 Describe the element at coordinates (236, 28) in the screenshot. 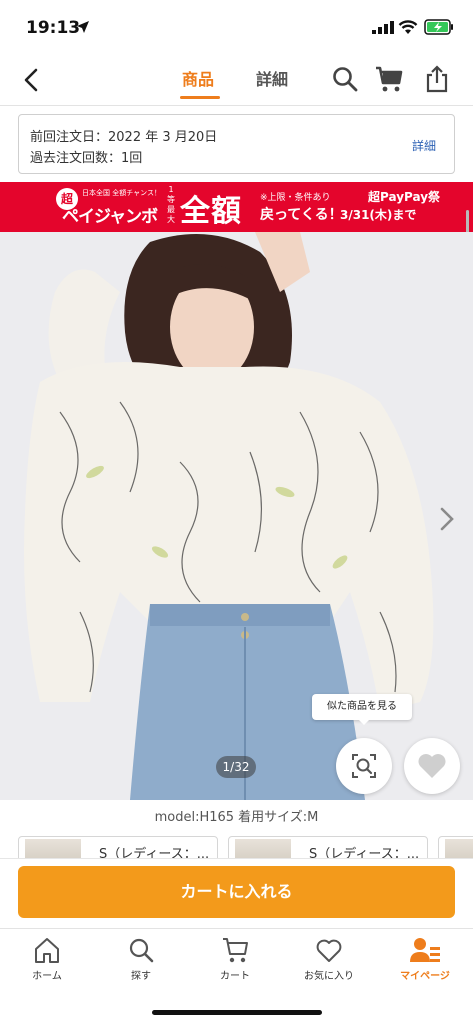

I see `status-bar: 19:13` at that location.